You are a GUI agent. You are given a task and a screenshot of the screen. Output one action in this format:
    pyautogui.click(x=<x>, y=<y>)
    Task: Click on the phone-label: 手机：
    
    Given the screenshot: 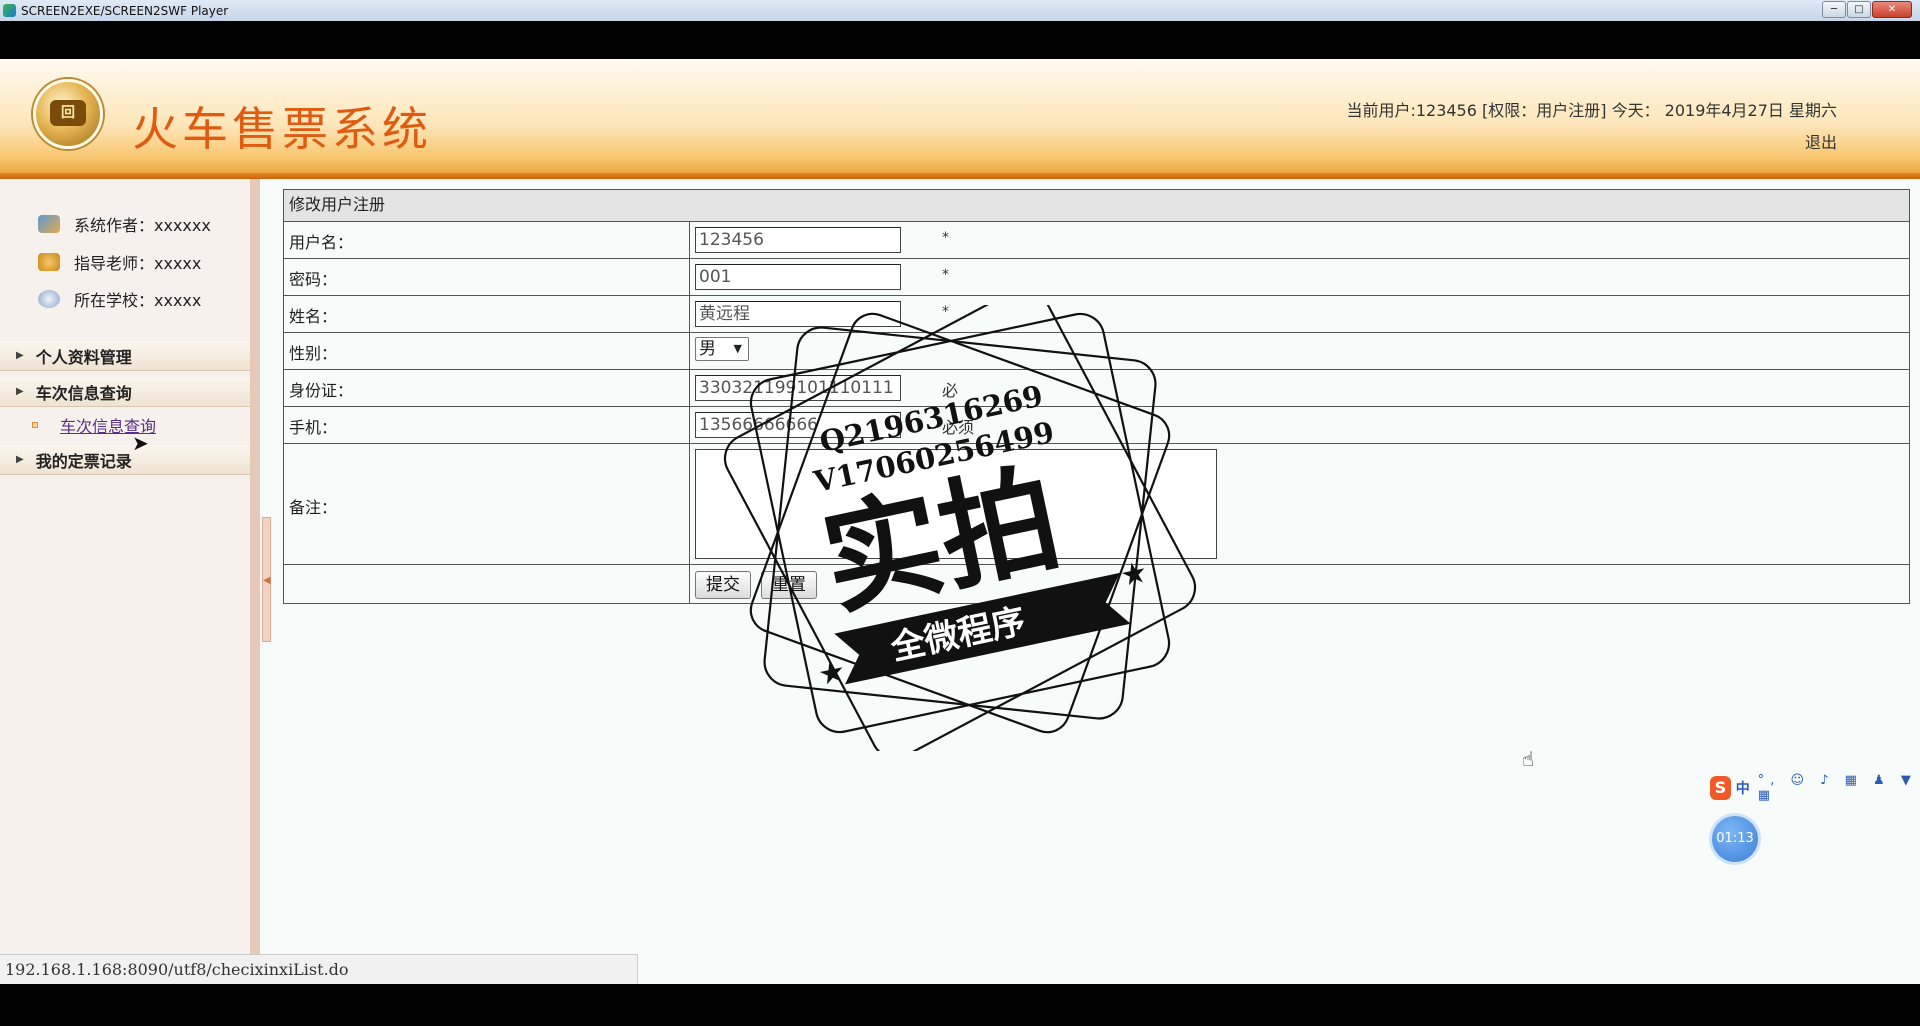 What is the action you would take?
    pyautogui.click(x=313, y=427)
    